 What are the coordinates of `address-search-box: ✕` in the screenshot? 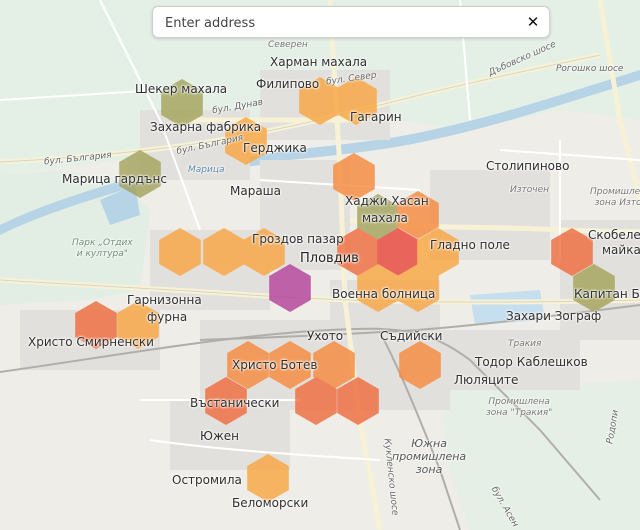 It's located at (351, 22).